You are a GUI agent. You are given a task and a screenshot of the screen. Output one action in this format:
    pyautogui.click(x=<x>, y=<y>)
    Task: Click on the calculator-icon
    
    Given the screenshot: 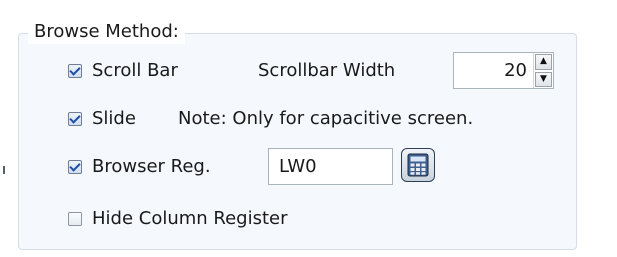 What is the action you would take?
    pyautogui.click(x=418, y=165)
    